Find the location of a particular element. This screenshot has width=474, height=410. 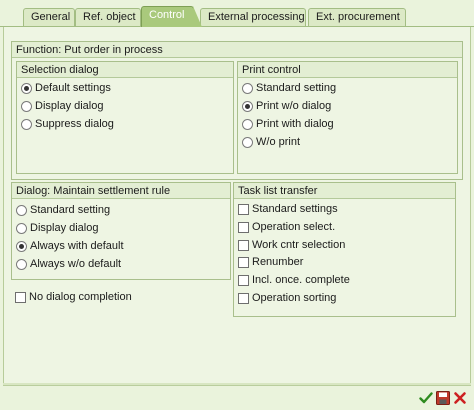

radio-label: Always w/o default is located at coordinates (76, 264).